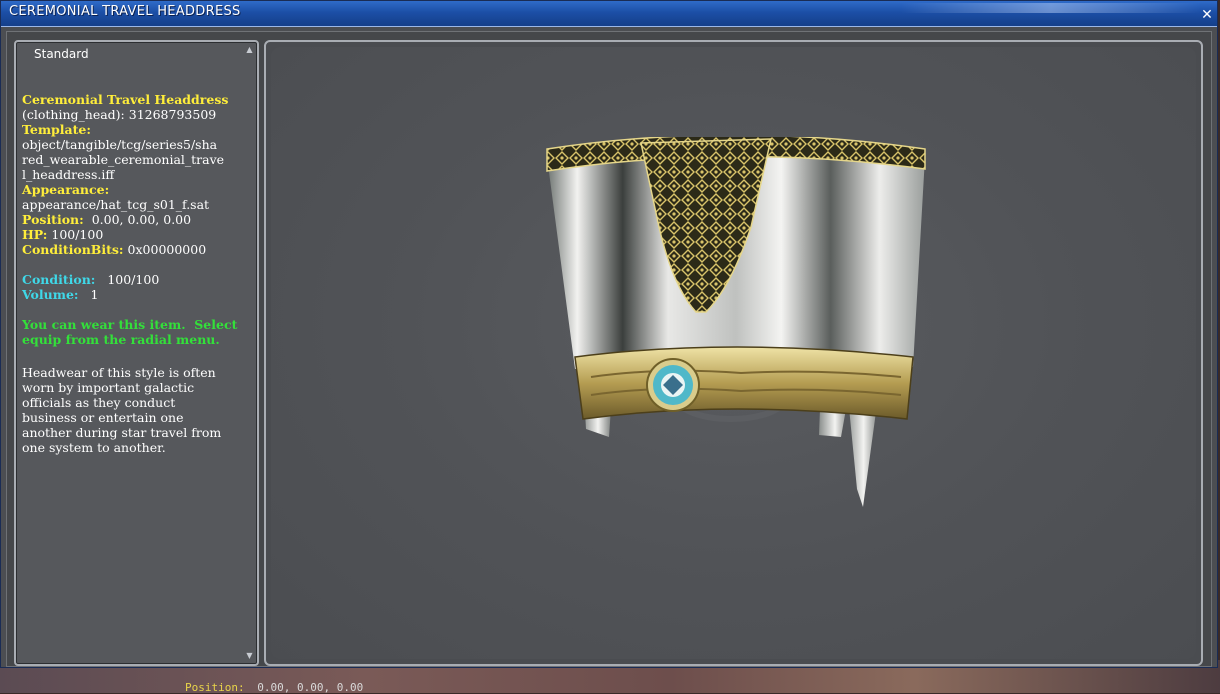 The image size is (1220, 694). I want to click on position-row: Position: 0.00, 0.00, 0.00, so click(134, 219).